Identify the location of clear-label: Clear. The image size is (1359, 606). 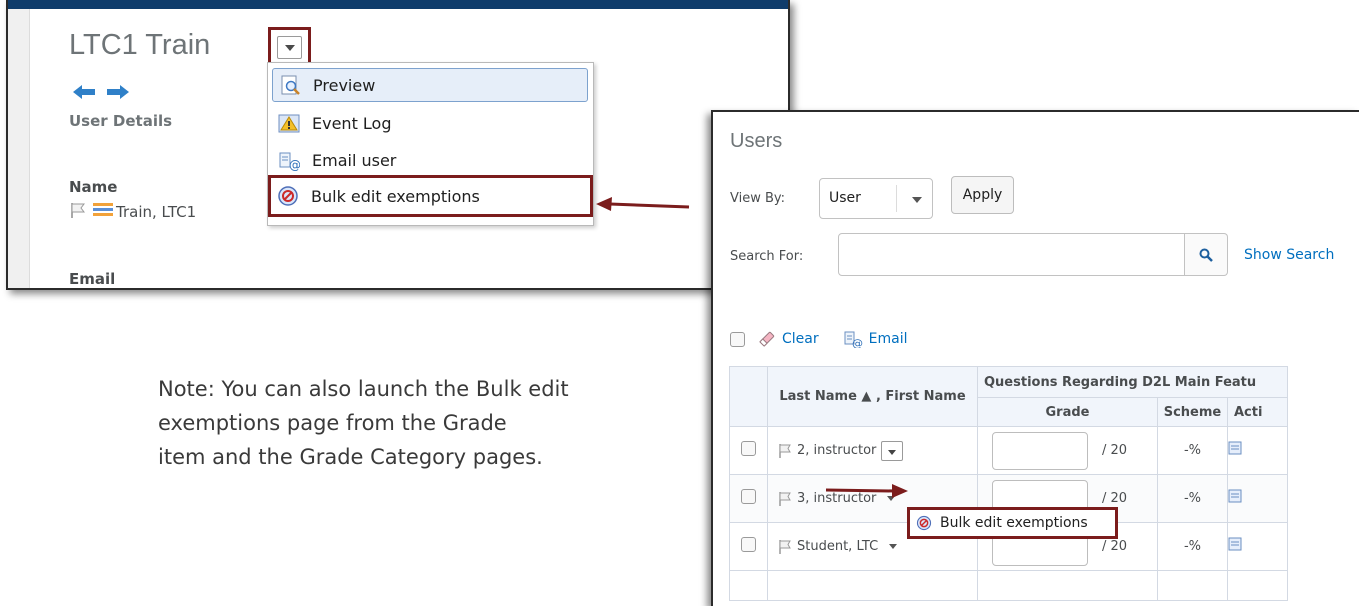
(800, 339).